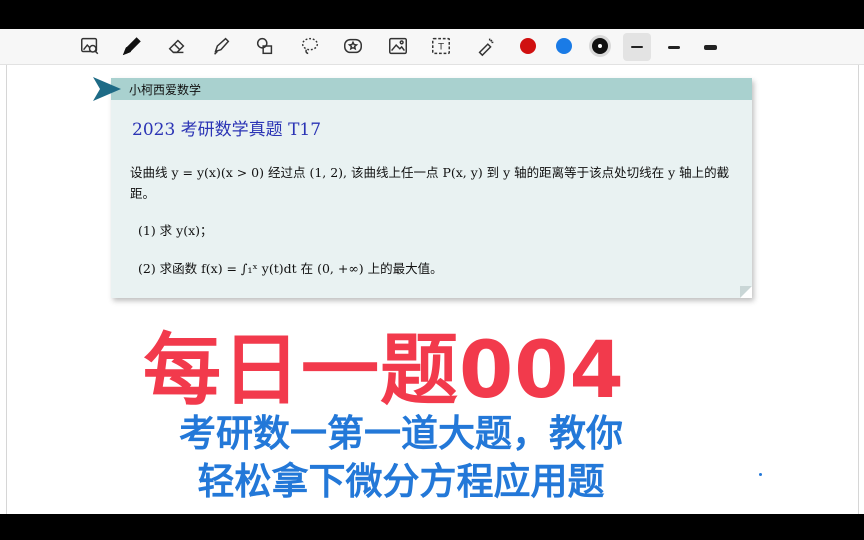  Describe the element at coordinates (401, 481) in the screenshot. I see `overlay-subtitle-line-2: 轻松拿下微分方程应用题` at that location.